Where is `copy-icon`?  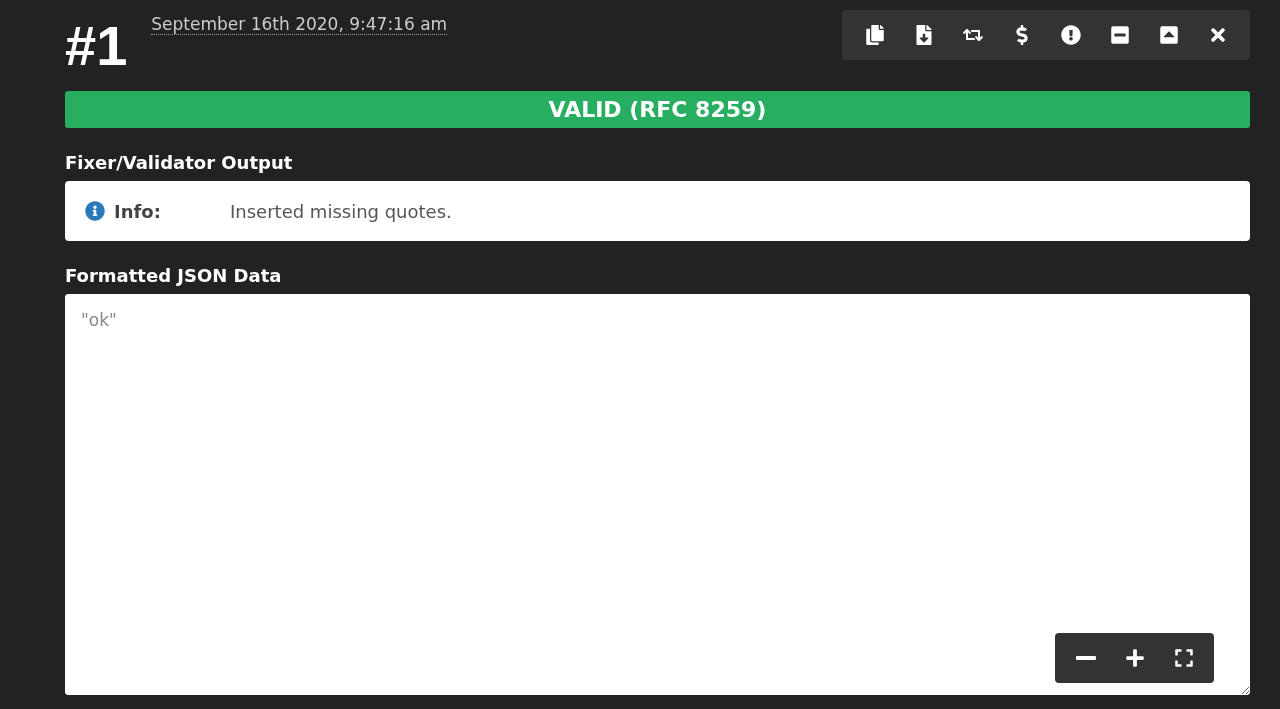
copy-icon is located at coordinates (874, 35).